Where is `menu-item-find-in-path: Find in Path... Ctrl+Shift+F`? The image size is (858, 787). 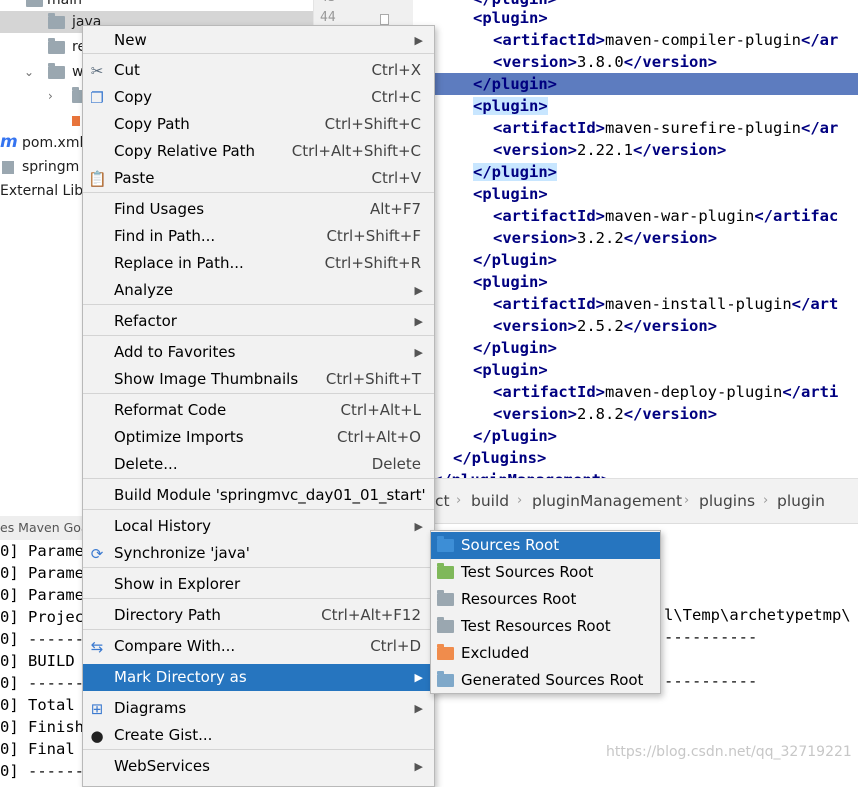 menu-item-find-in-path: Find in Path... Ctrl+Shift+F is located at coordinates (258, 236).